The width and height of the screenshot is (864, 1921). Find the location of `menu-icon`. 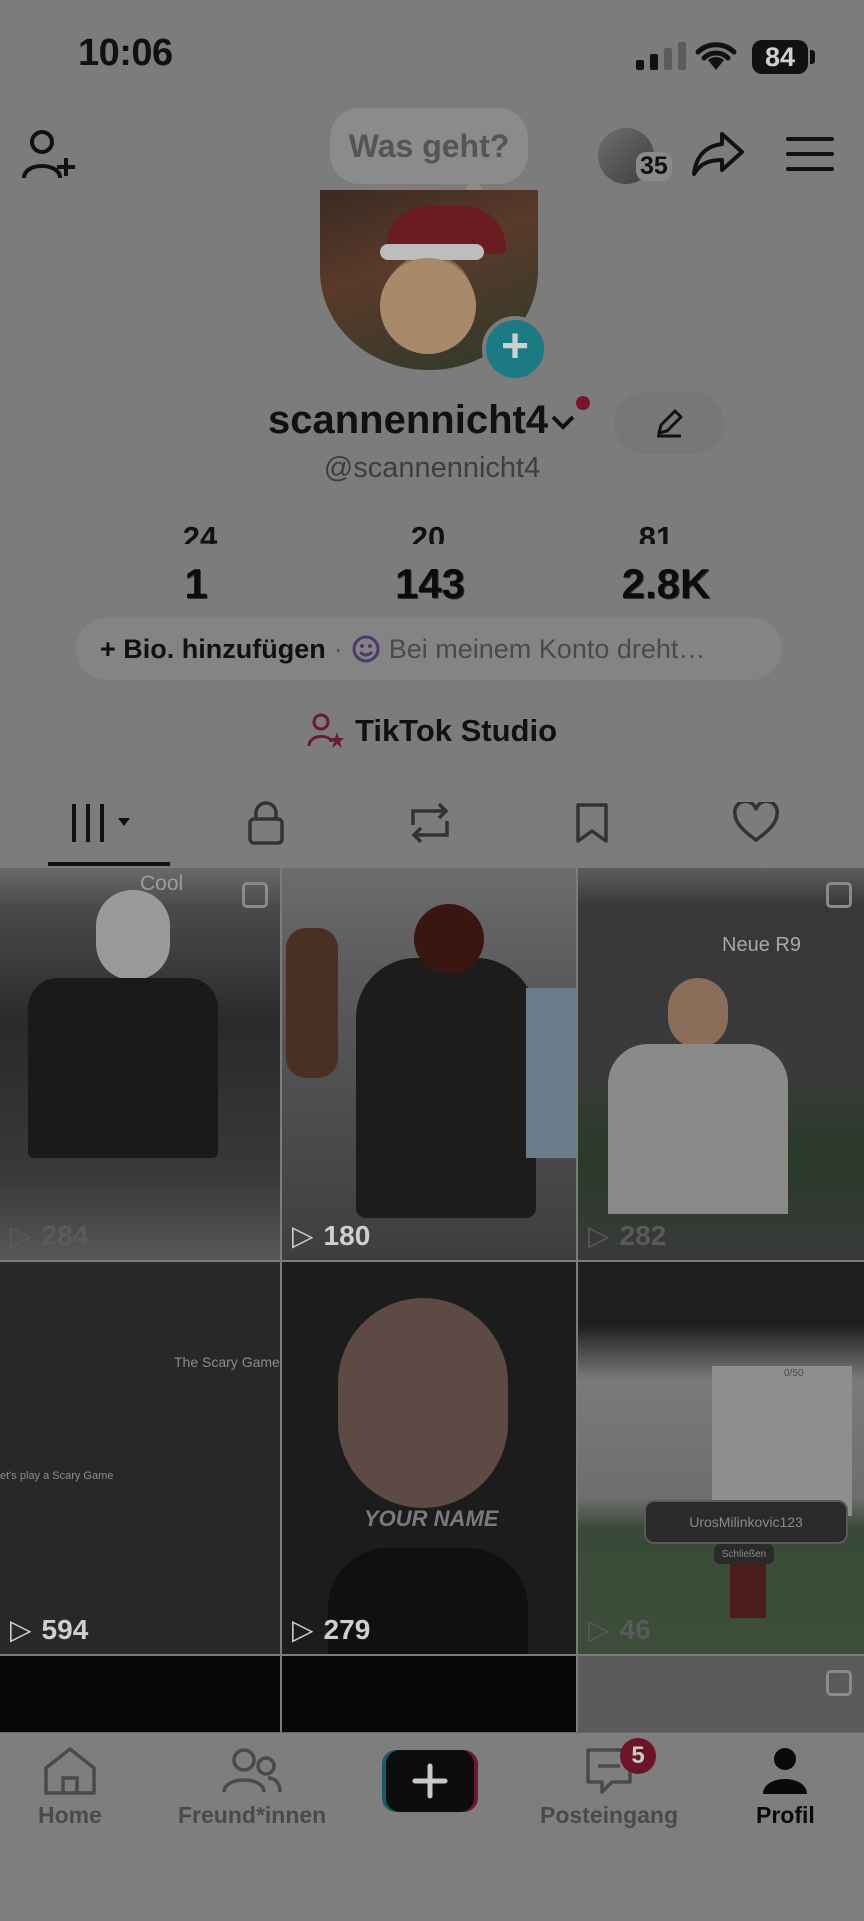

menu-icon is located at coordinates (810, 156).